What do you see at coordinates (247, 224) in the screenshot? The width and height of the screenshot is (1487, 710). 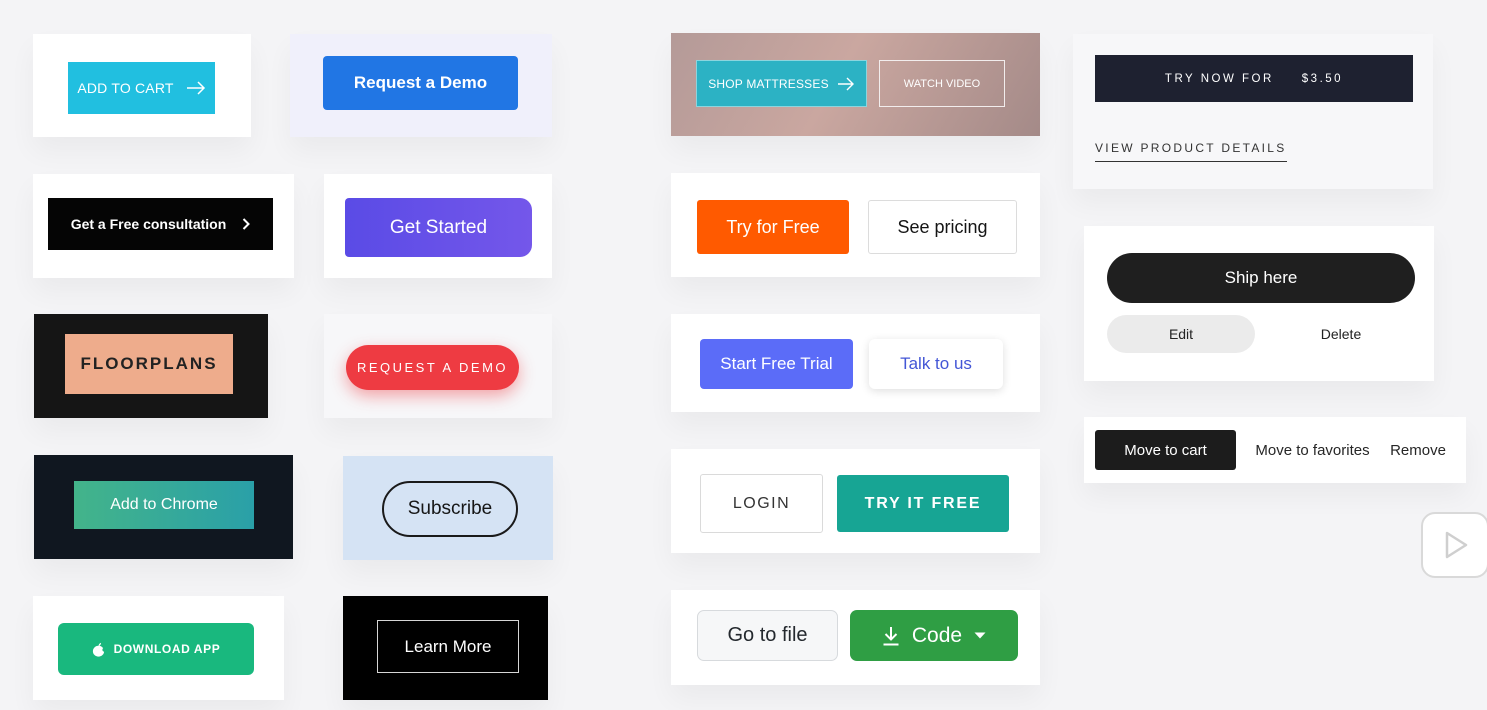 I see `chevron-right-icon` at bounding box center [247, 224].